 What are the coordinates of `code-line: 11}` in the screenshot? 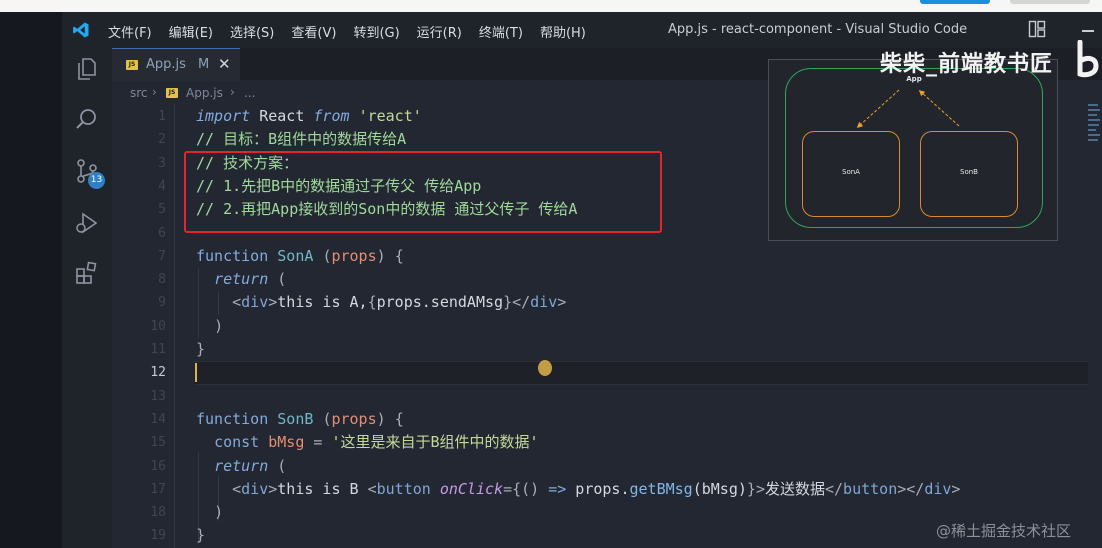 It's located at (607, 349).